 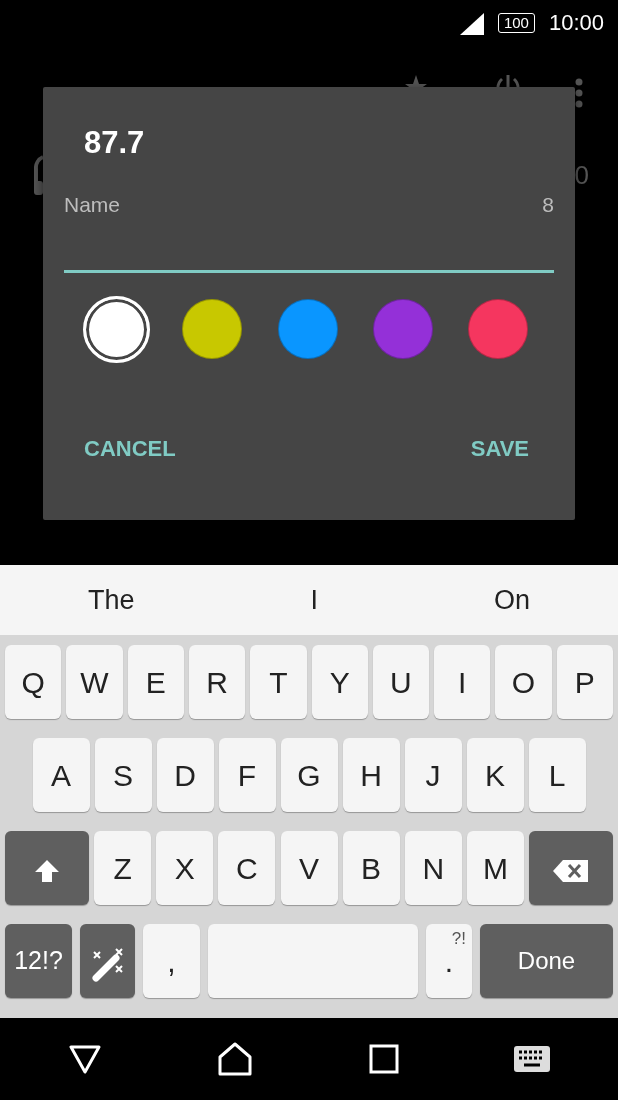 I want to click on key: Q, so click(x=33, y=682).